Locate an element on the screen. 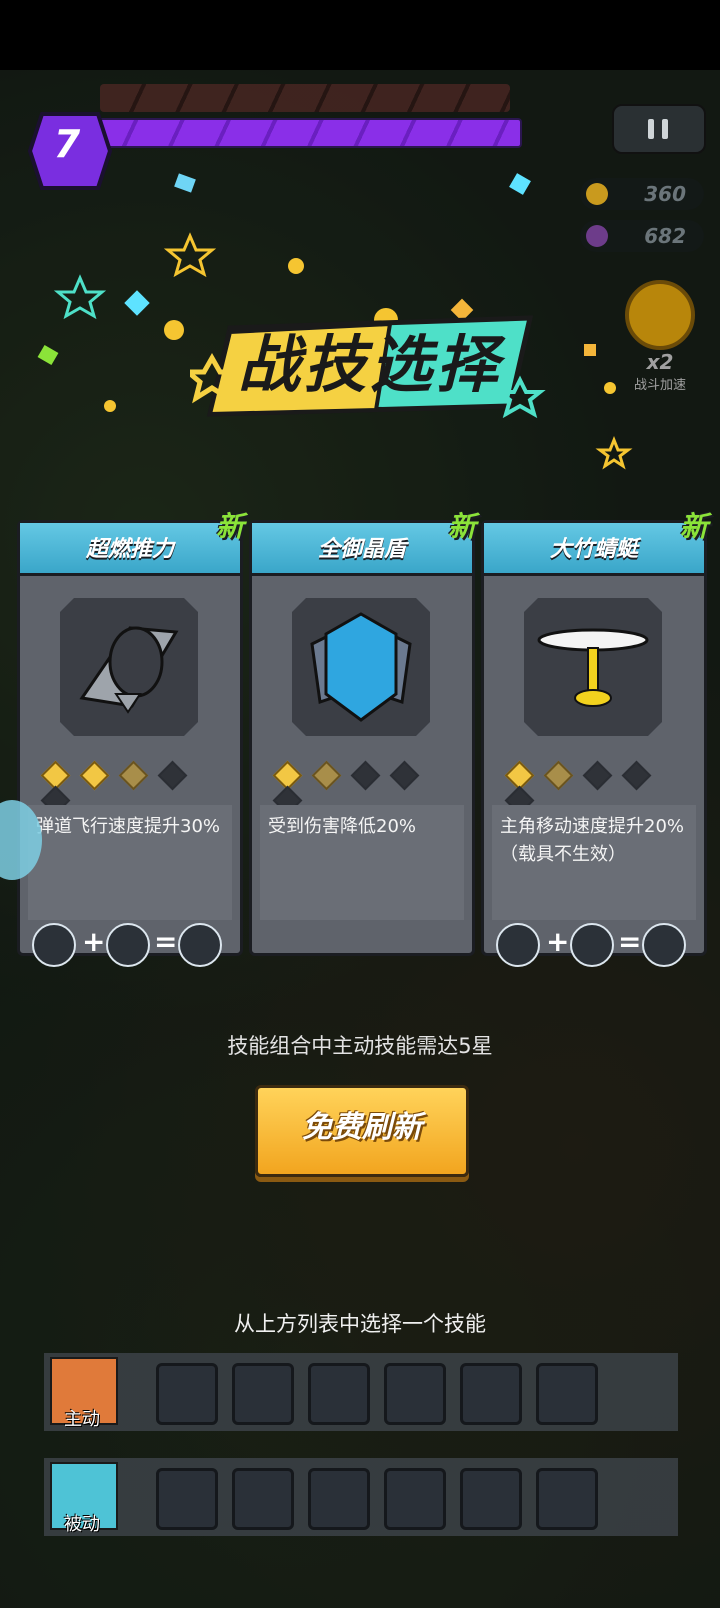 The image size is (720, 1608). skill-selection-title: 战技选择 is located at coordinates (370, 365).